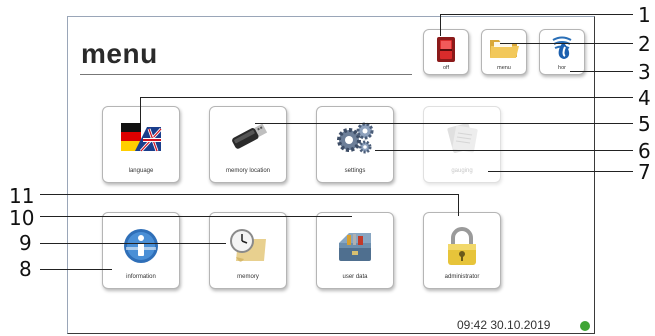 The height and width of the screenshot is (336, 655). What do you see at coordinates (355, 138) in the screenshot?
I see `gears-icon` at bounding box center [355, 138].